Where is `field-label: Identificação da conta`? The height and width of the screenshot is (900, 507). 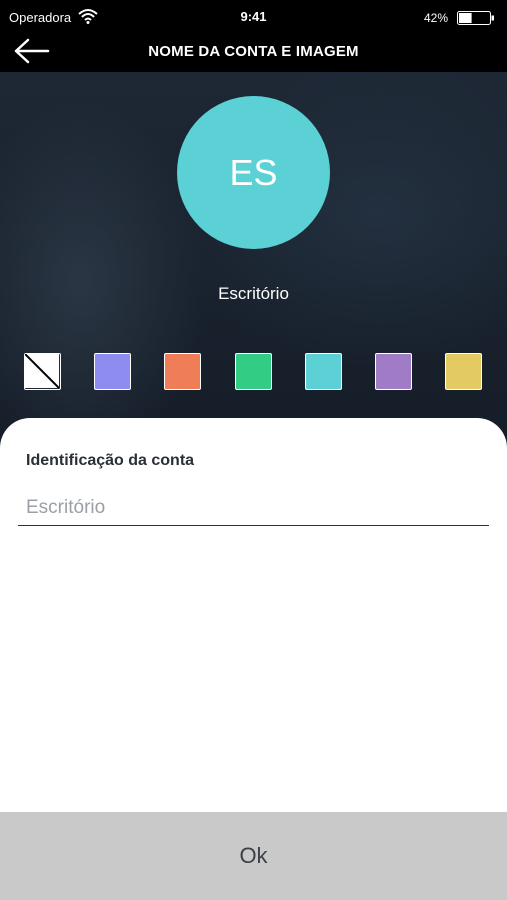 field-label: Identificação da conta is located at coordinates (110, 460).